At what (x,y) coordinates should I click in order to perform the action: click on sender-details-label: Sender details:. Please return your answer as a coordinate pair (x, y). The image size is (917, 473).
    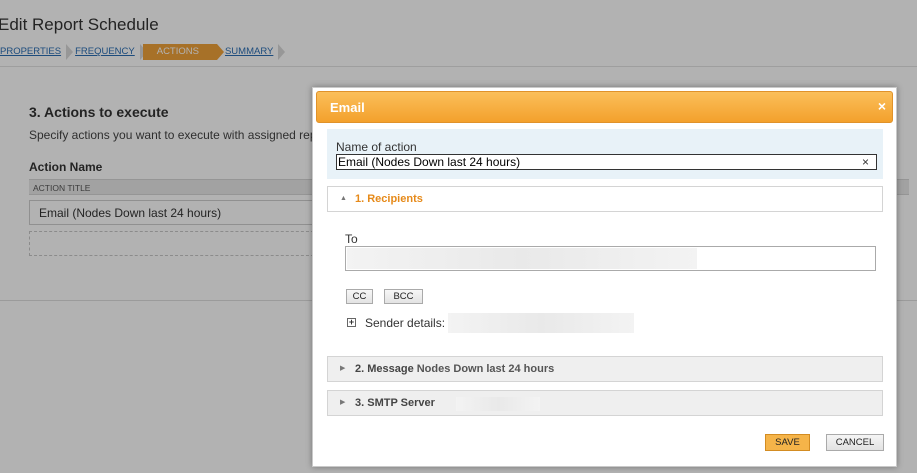
    Looking at the image, I should click on (405, 323).